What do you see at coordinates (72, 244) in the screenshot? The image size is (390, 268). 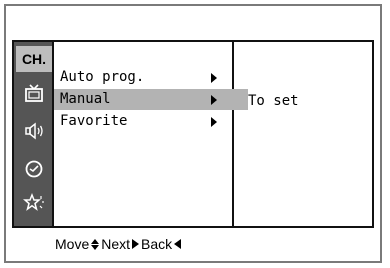 I see `hint-move-label: Move` at bounding box center [72, 244].